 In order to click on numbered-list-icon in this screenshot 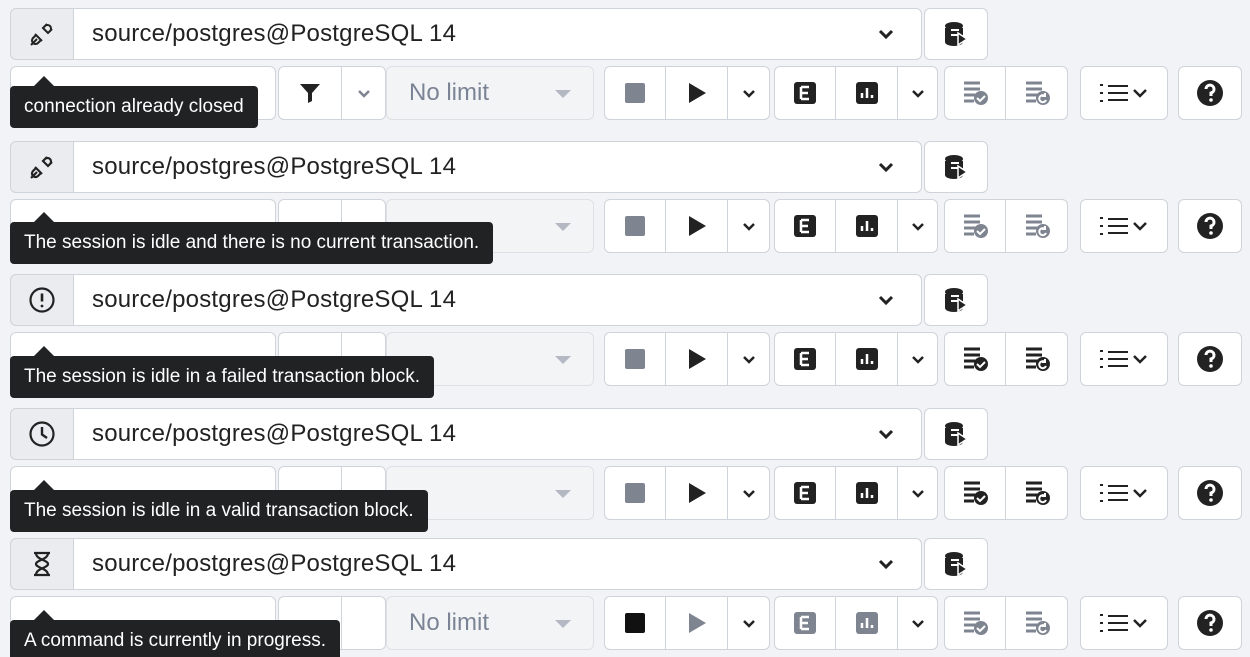, I will do `click(1123, 493)`.